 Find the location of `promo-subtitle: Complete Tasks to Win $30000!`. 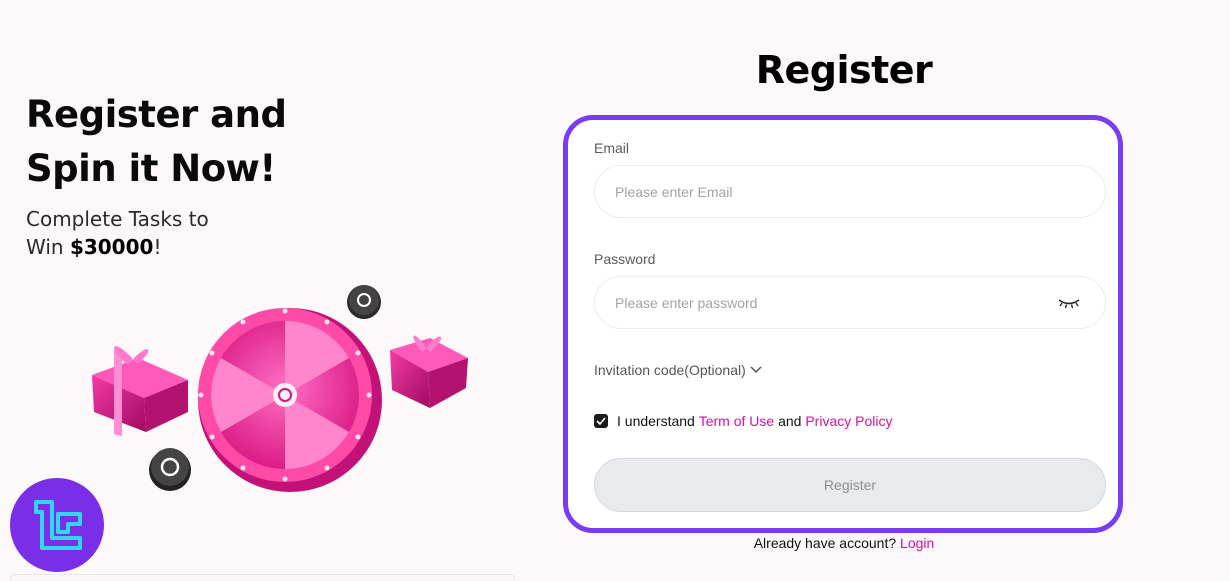

promo-subtitle: Complete Tasks to Win $30000! is located at coordinates (156, 233).